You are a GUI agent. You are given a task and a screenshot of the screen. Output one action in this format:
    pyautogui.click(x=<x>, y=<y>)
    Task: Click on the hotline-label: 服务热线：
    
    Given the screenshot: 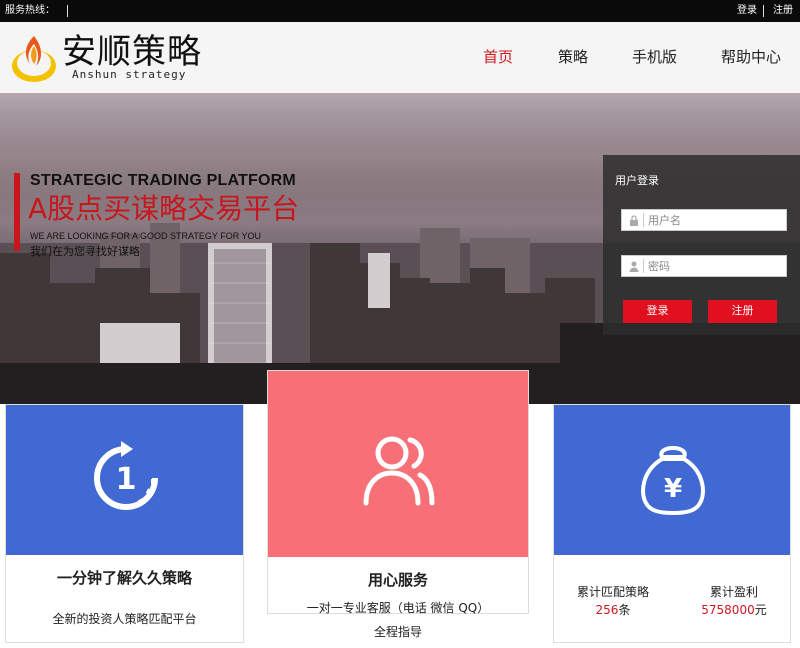 What is the action you would take?
    pyautogui.click(x=30, y=10)
    